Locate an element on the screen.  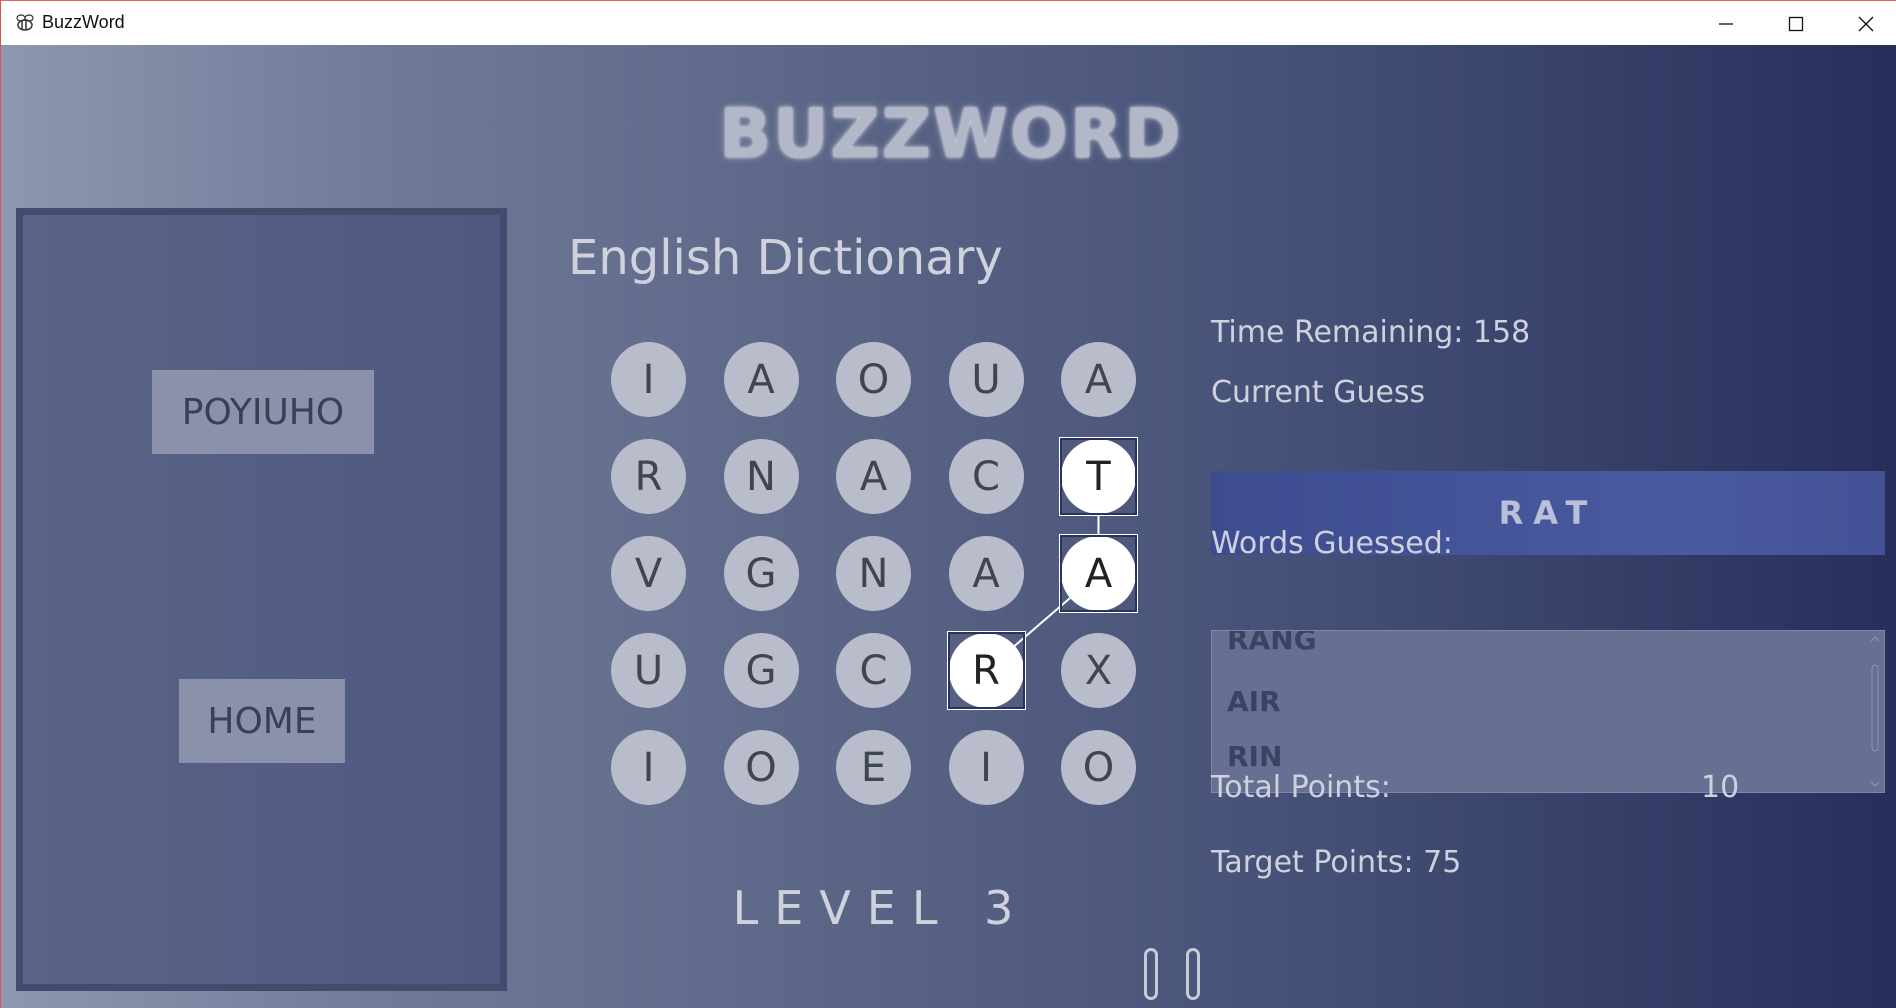
list-item: RANG is located at coordinates (1272, 643).